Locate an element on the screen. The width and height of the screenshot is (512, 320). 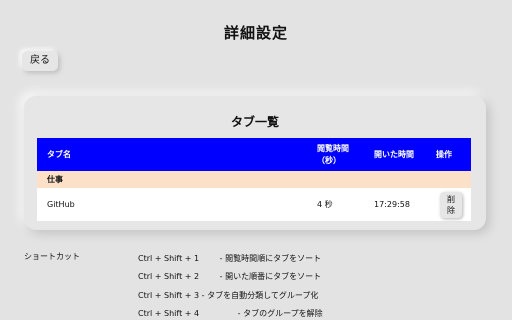
tab-name-cell: GitHub is located at coordinates (172, 204).